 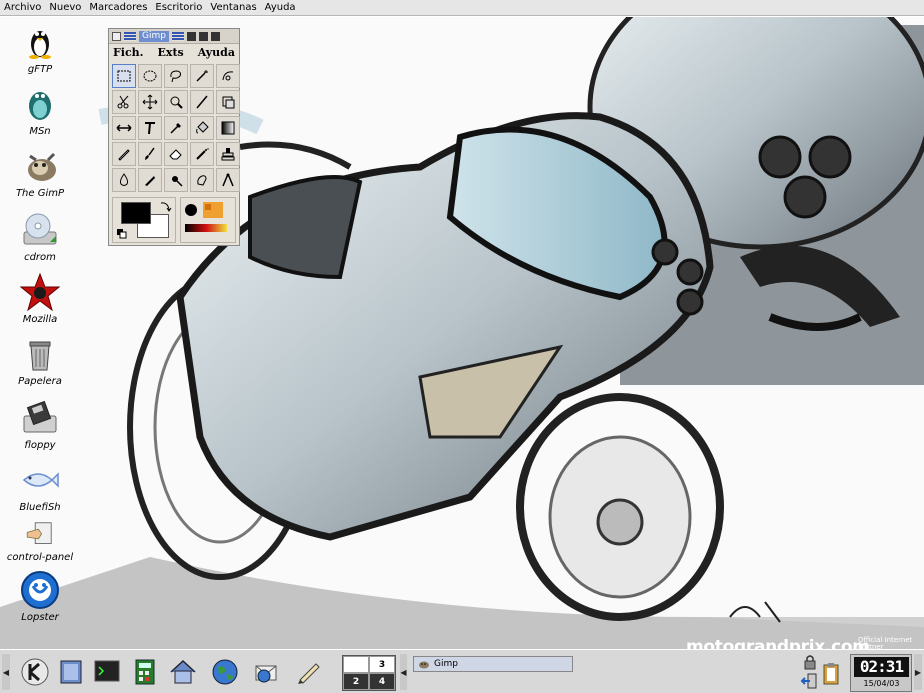 I want to click on bezier-icon, so click(x=228, y=76).